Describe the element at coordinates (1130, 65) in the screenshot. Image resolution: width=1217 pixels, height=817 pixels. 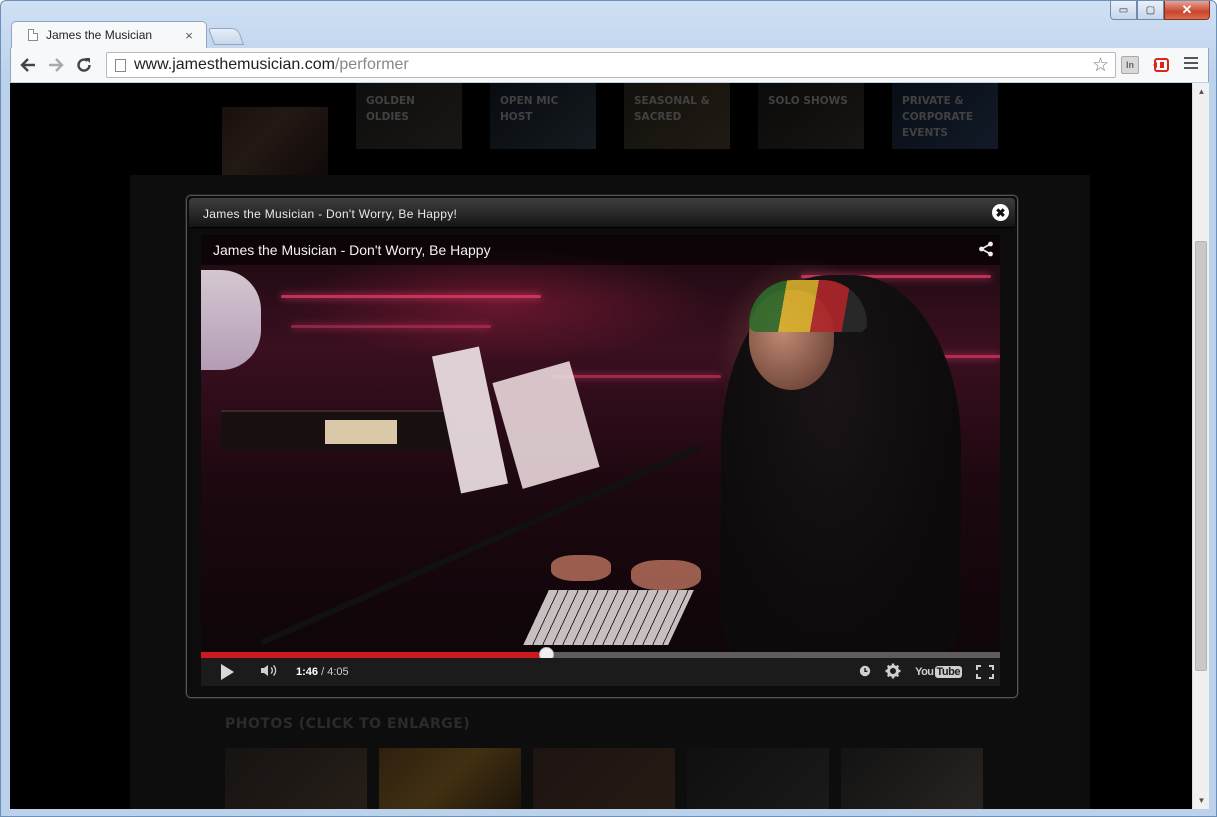
I see `extension-in-icon: In` at that location.